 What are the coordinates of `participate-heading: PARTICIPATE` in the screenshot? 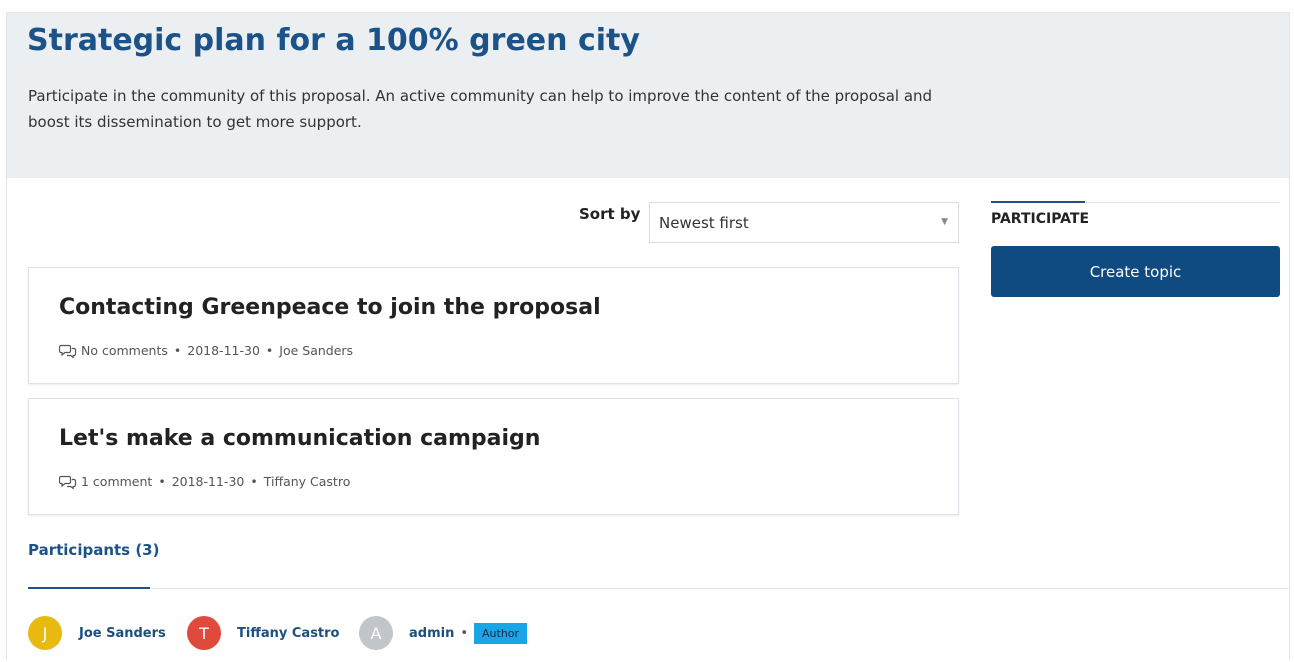 It's located at (1040, 219).